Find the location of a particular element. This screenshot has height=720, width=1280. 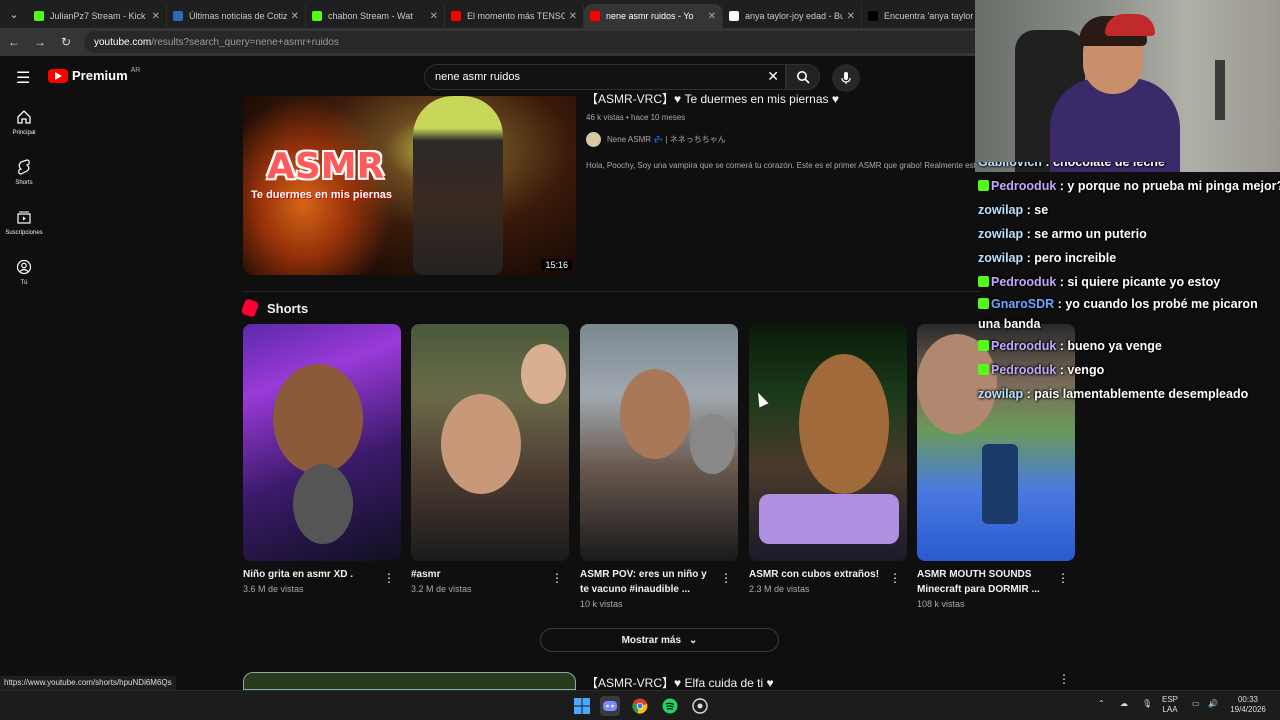

nav-item-shorts: Shorts is located at coordinates (24, 171).